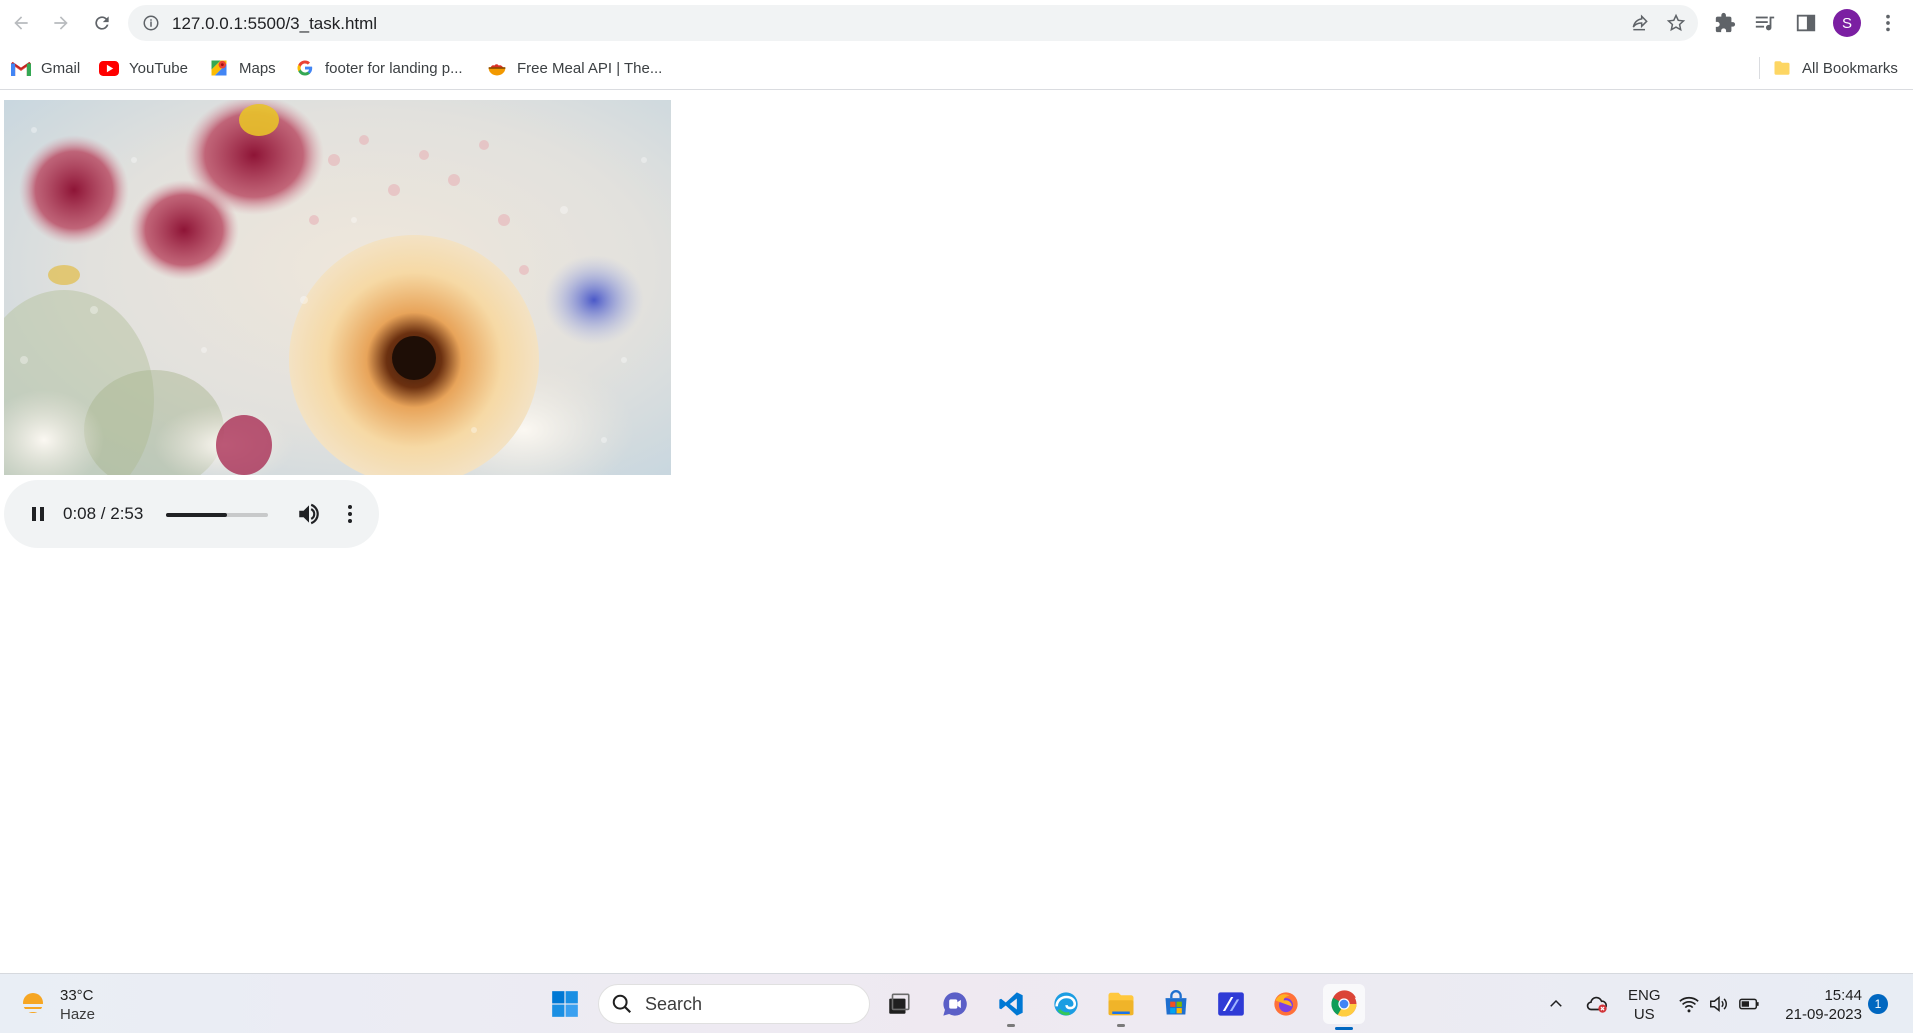 This screenshot has height=1033, width=1913. I want to click on browser-toolbar: 127.0.0.1:5500/3_task.html S, so click(956, 23).